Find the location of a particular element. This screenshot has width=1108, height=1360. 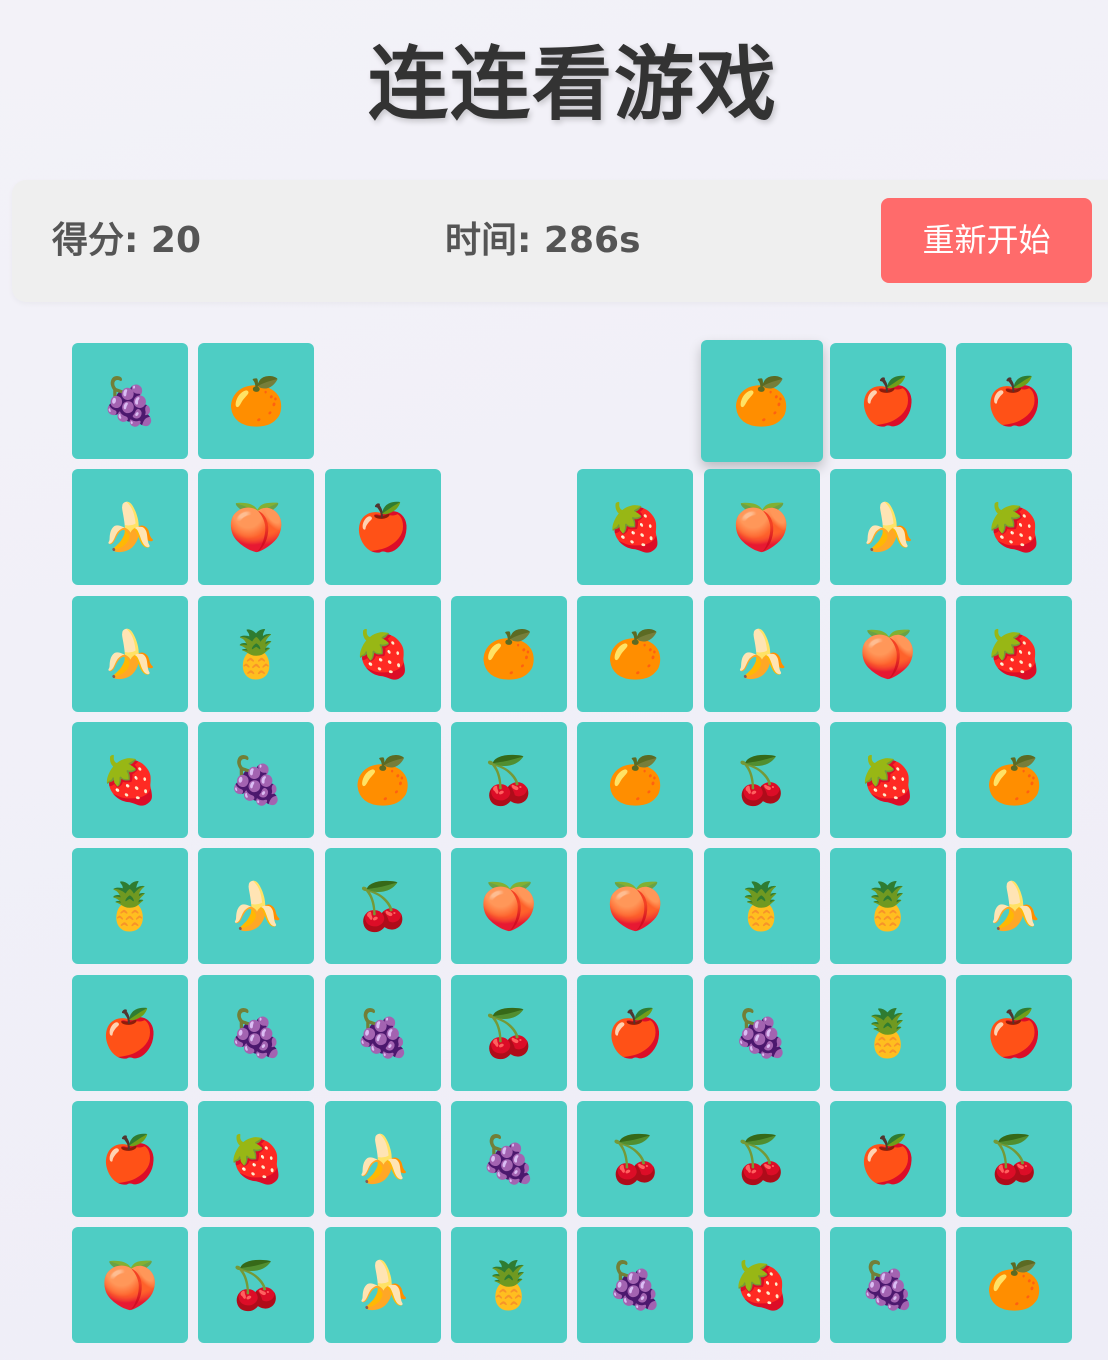

tile-orange-selected: 🍊 is located at coordinates (761, 401).